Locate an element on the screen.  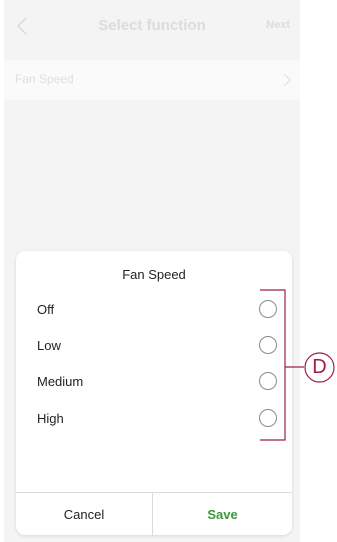
option-label: High is located at coordinates (50, 418).